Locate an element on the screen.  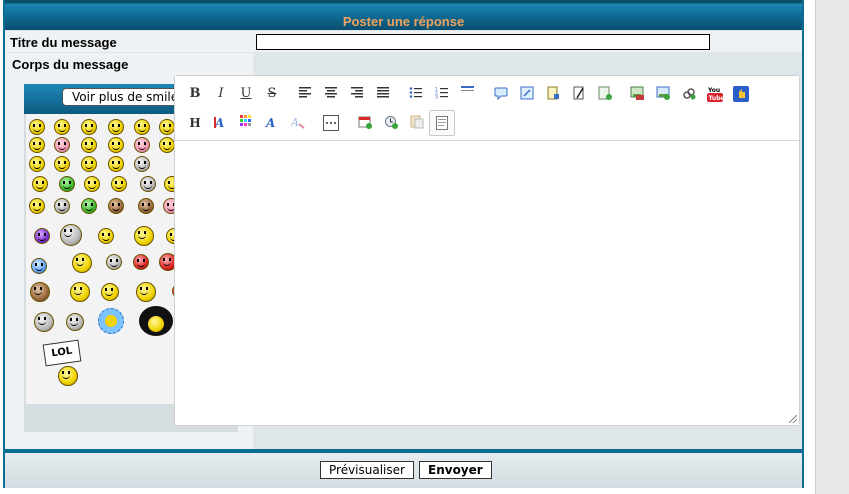
image-icon is located at coordinates (637, 94).